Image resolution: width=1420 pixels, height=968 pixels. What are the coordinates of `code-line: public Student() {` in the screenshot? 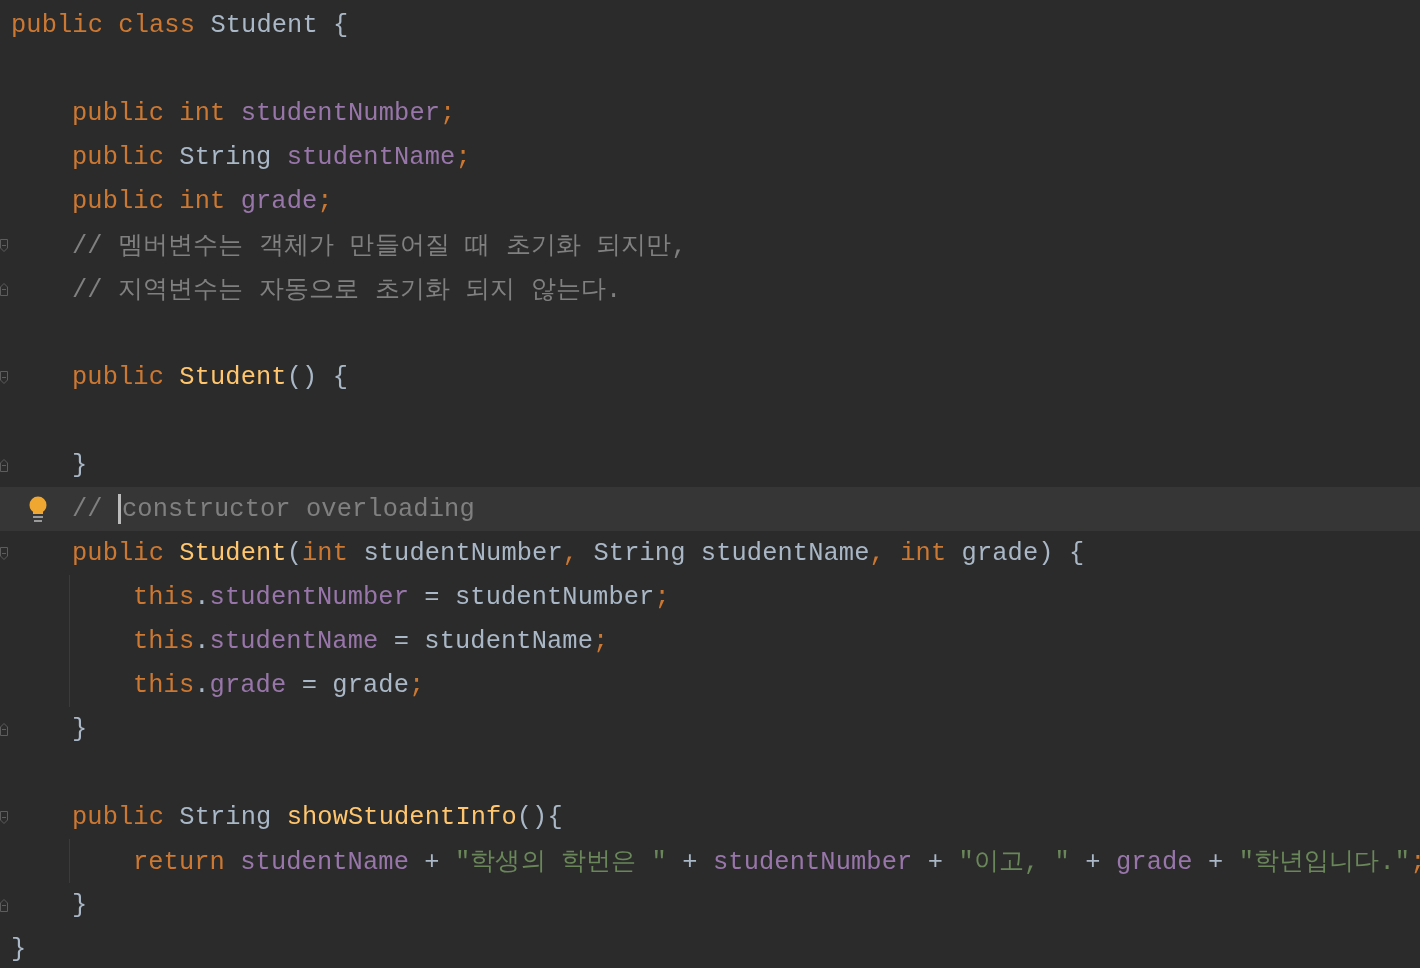 It's located at (210, 377).